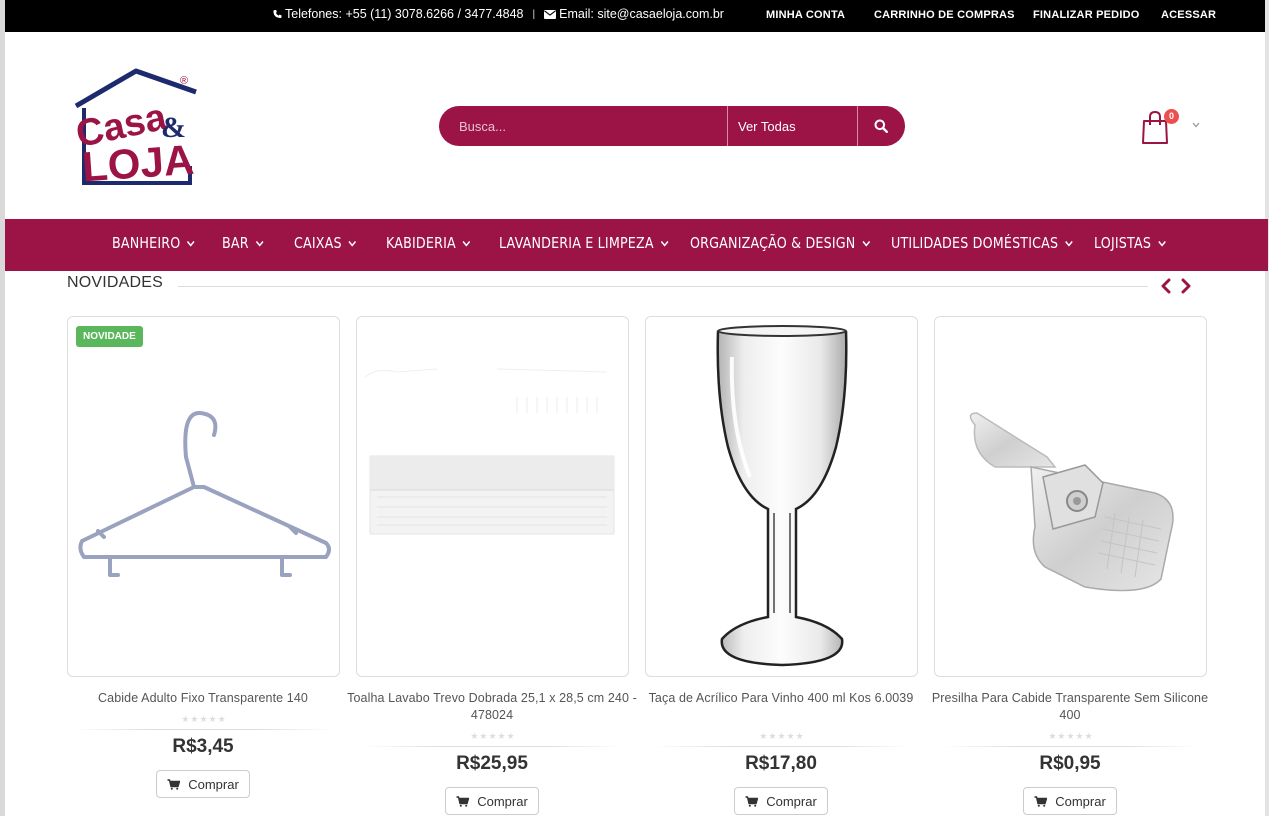 This screenshot has width=1269, height=816. I want to click on section-title: NOVIDADES, so click(115, 282).